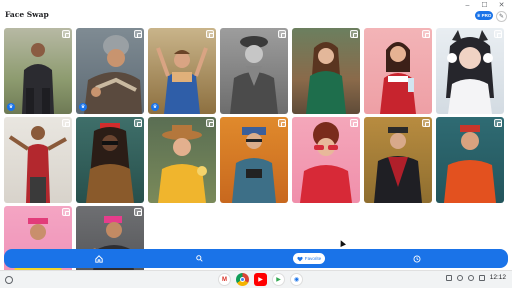 The image size is (512, 288). I want to click on edit-icon: ✎, so click(501, 16).